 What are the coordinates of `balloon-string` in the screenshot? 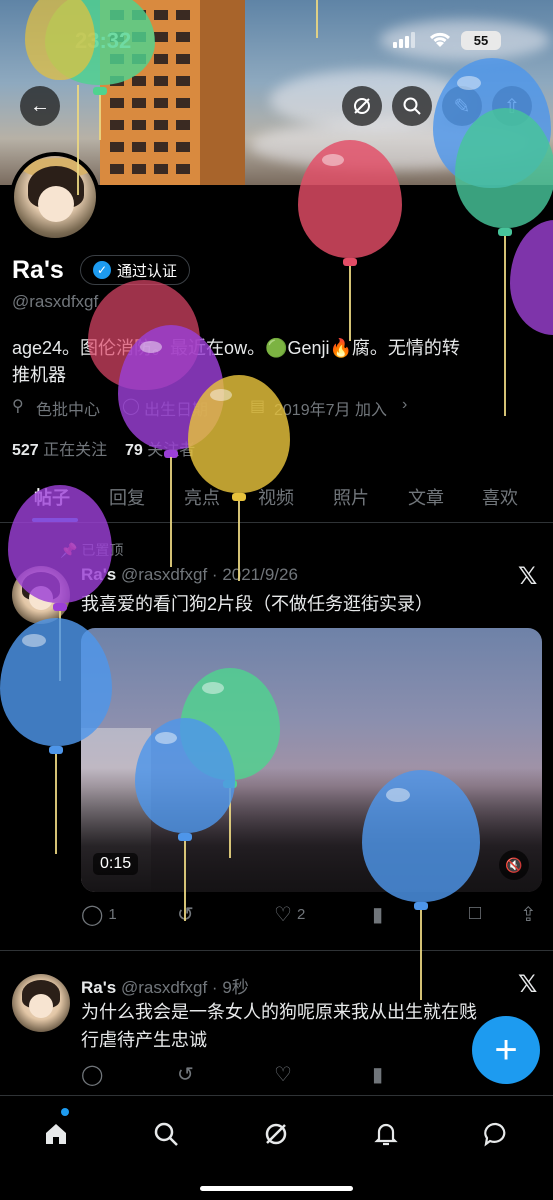 It's located at (317, 19).